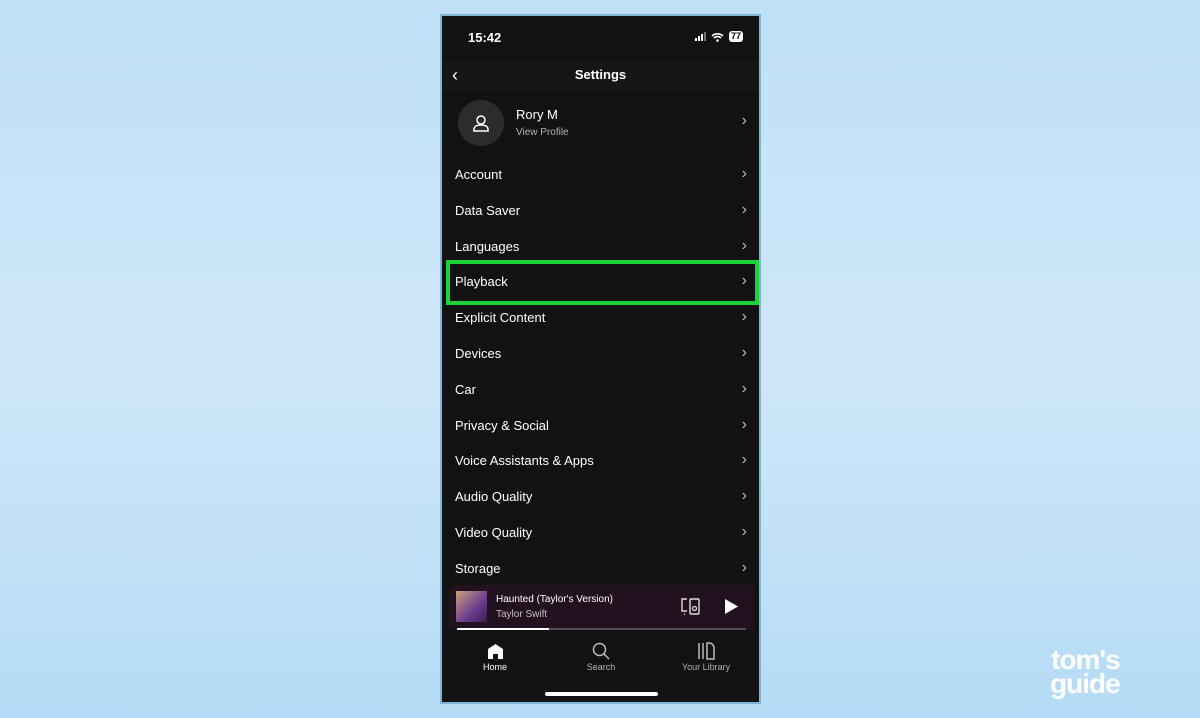  I want to click on settings-item-label: Devices, so click(478, 353).